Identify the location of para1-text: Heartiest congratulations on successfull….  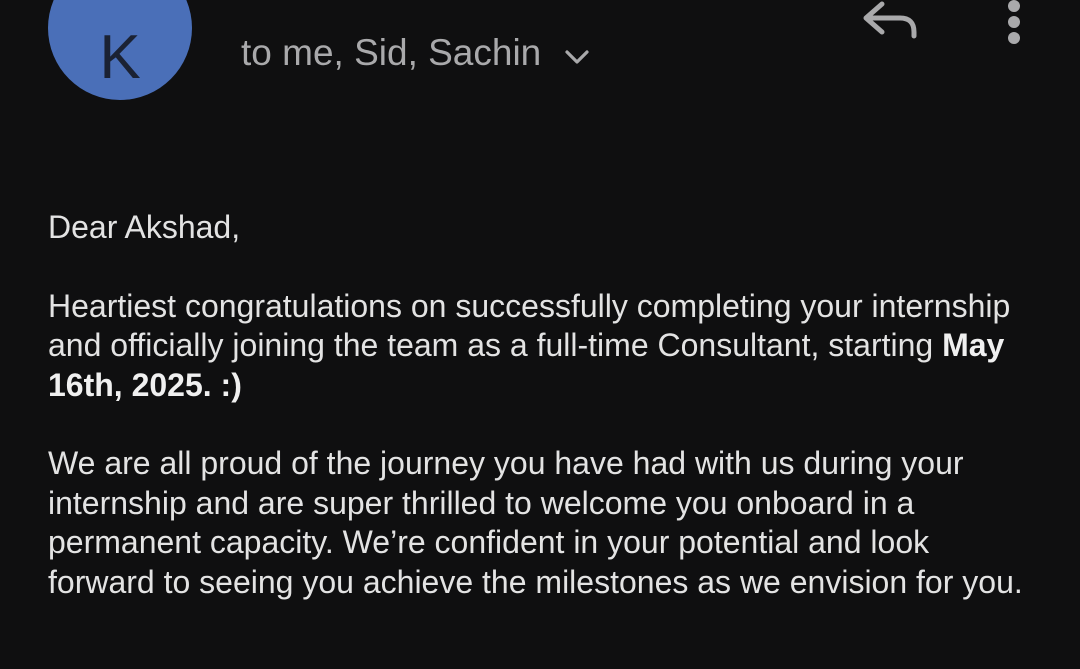
(529, 325).